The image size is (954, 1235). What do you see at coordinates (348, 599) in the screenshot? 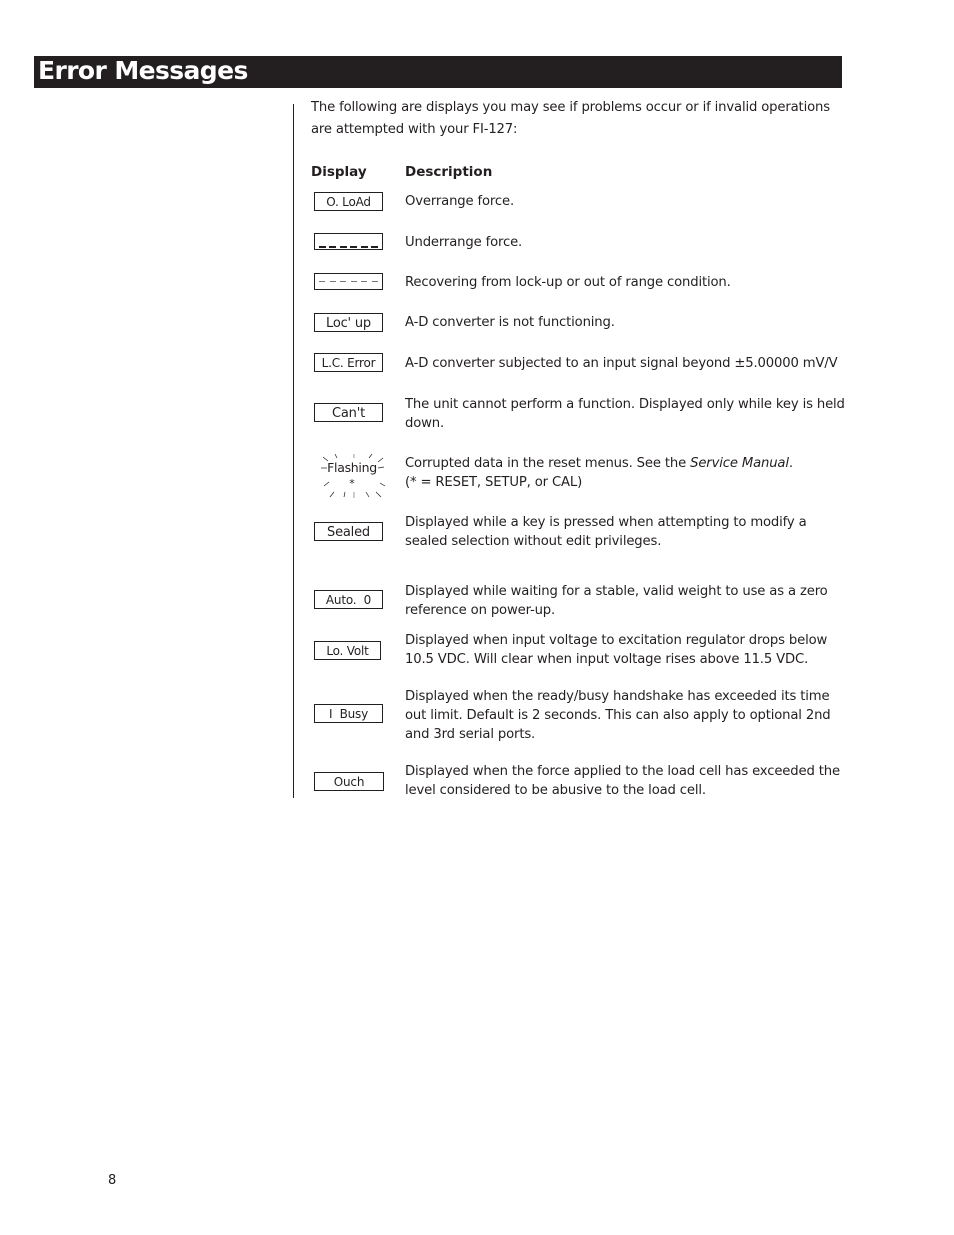
I see `display-readout: Auto. 0` at bounding box center [348, 599].